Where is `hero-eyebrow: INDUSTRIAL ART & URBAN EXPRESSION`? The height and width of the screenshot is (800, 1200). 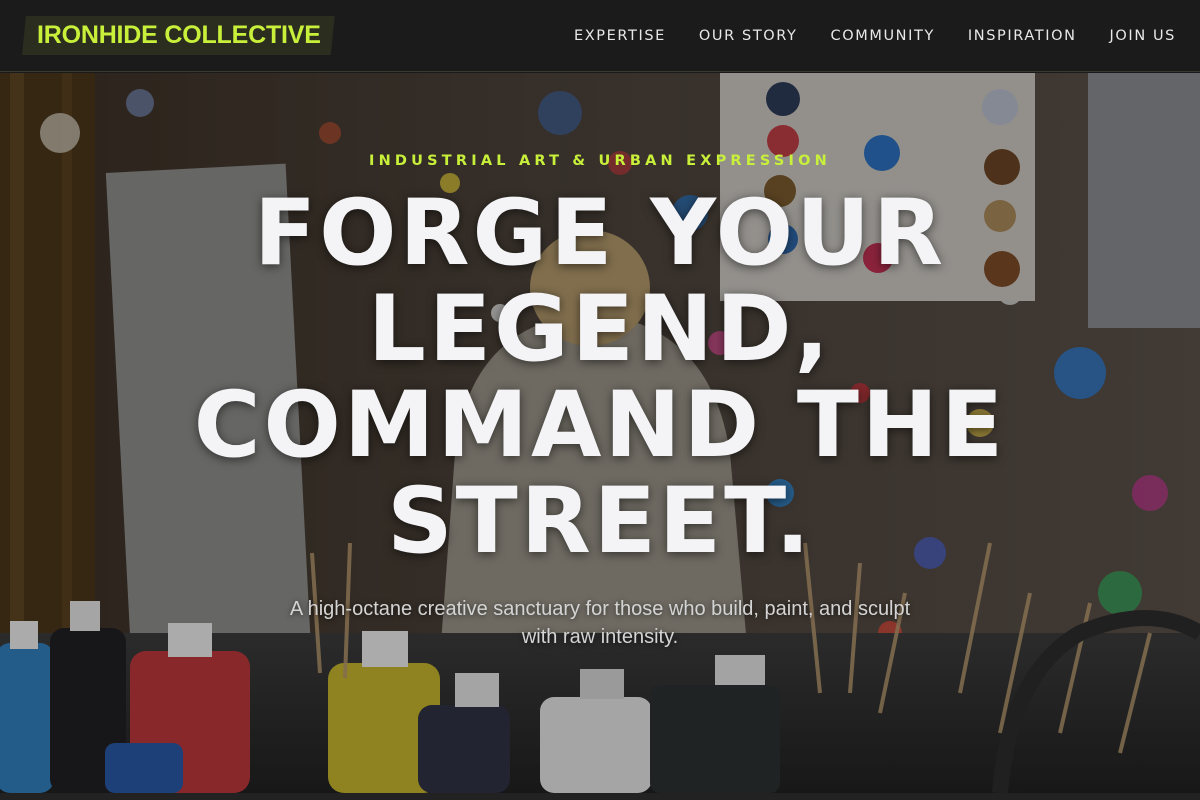
hero-eyebrow: INDUSTRIAL ART & URBAN EXPRESSION is located at coordinates (600, 161).